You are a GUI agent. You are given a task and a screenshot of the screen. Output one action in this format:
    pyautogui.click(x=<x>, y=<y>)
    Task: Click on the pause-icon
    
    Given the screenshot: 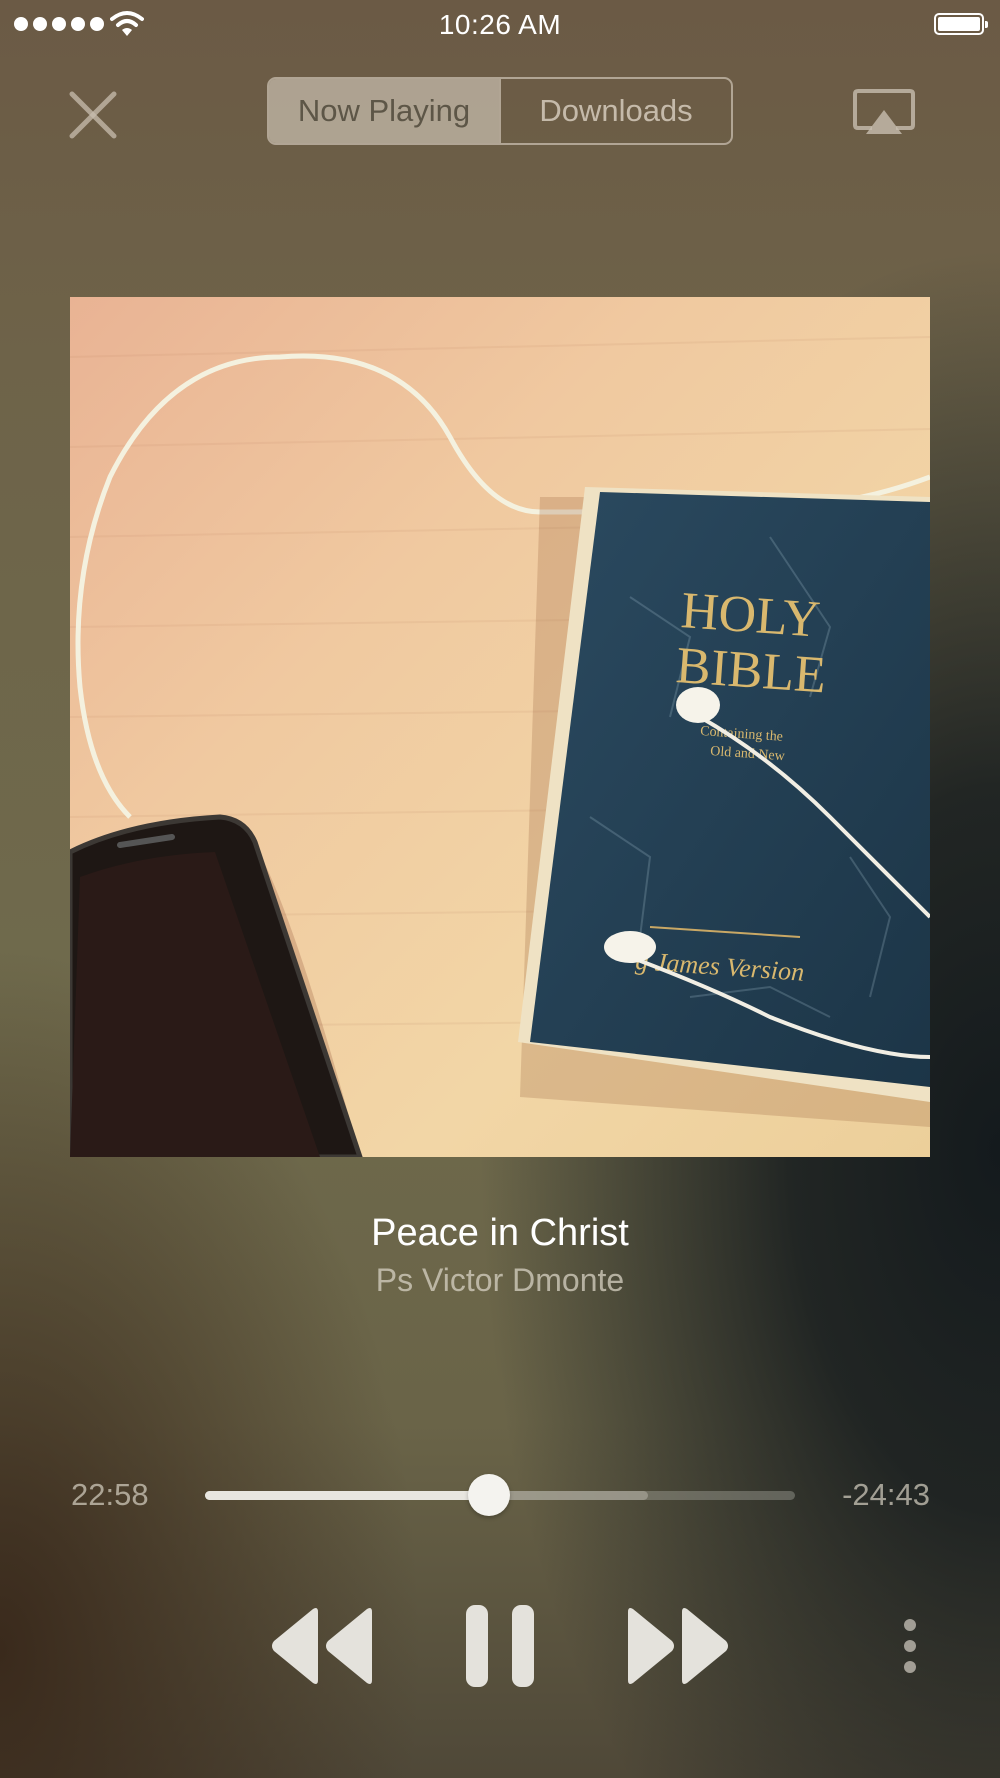 What is the action you would take?
    pyautogui.click(x=500, y=1646)
    